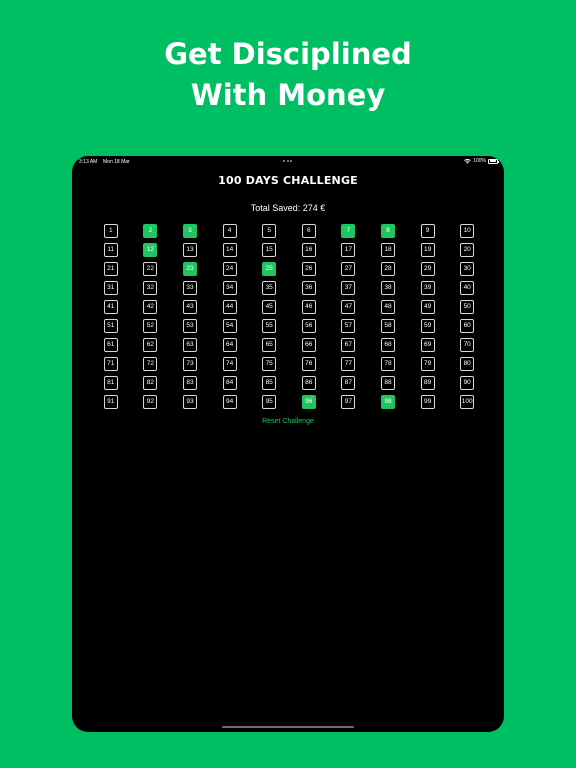 Image resolution: width=576 pixels, height=768 pixels. What do you see at coordinates (467, 344) in the screenshot?
I see `day-70-button: 70` at bounding box center [467, 344].